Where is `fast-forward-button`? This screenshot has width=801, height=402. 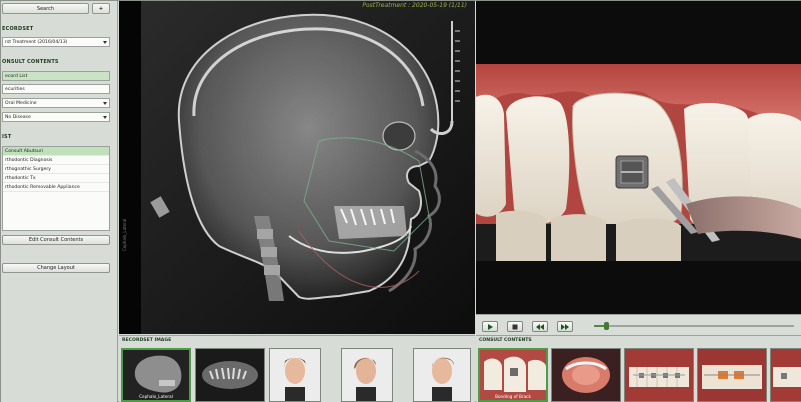 fast-forward-button is located at coordinates (565, 326).